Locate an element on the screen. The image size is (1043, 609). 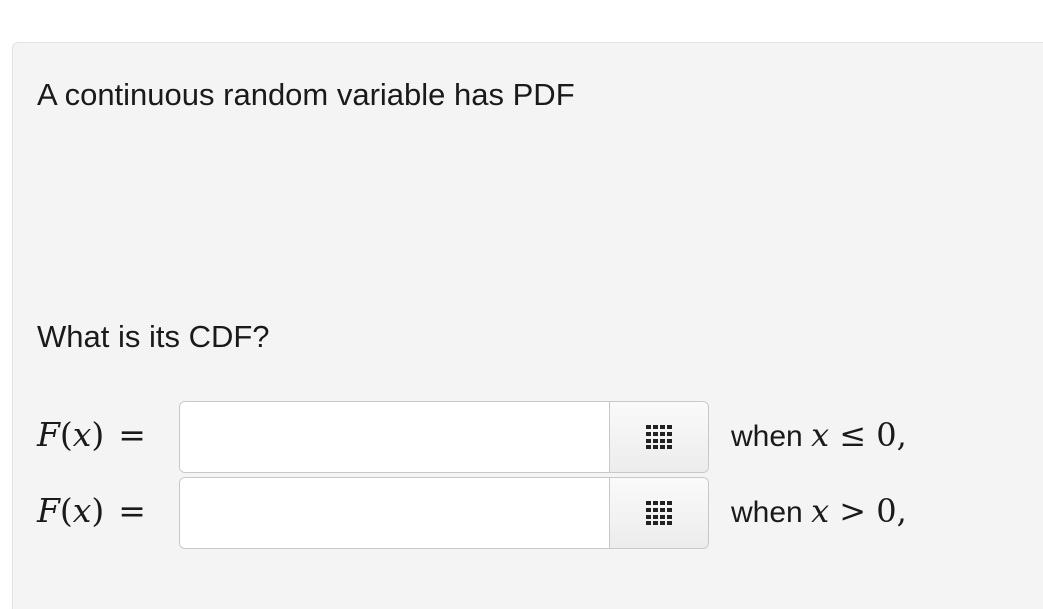
answer-row-2: F(x) = when x > 0, is located at coordinates (537, 513).